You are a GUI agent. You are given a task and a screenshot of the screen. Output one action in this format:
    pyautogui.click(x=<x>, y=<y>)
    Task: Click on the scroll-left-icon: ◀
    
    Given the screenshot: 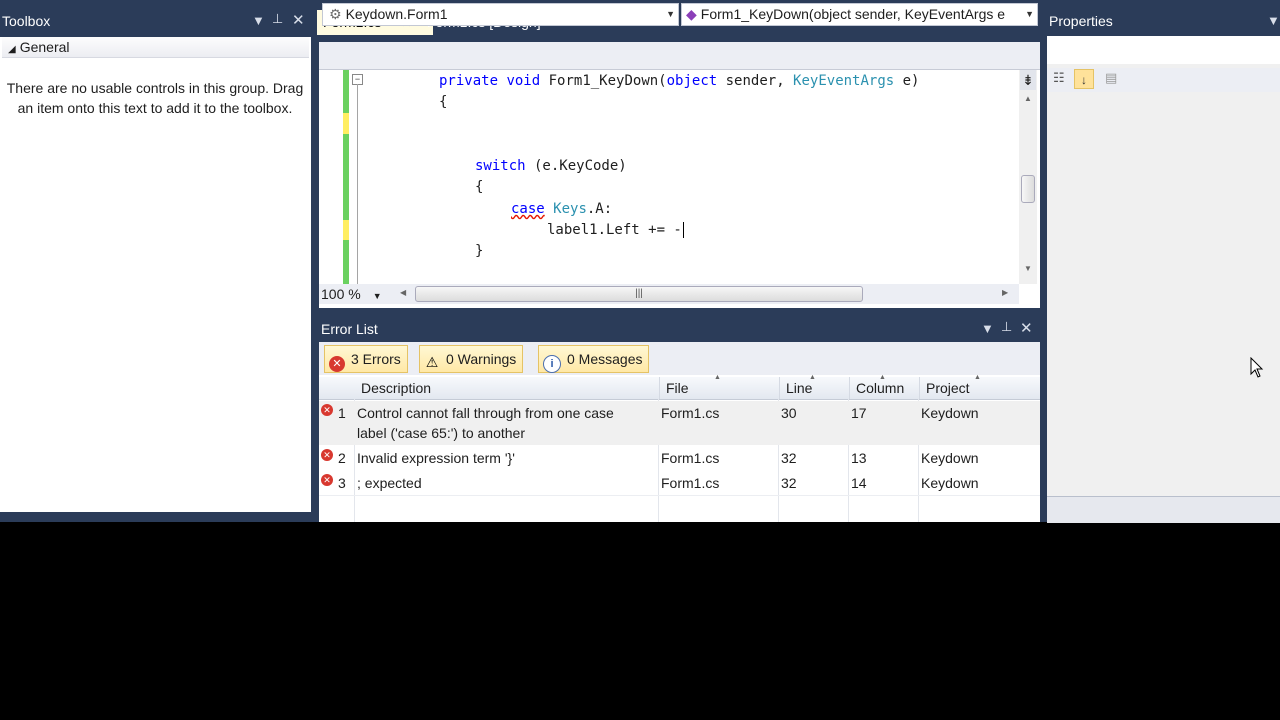 What is the action you would take?
    pyautogui.click(x=403, y=292)
    